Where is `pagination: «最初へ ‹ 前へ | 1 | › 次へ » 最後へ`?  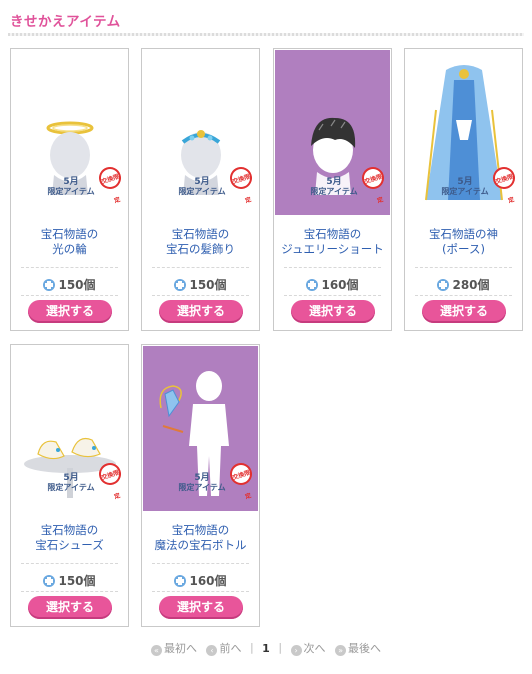
pagination: «最初へ ‹ 前へ | 1 | › 次へ » 最後へ is located at coordinates (266, 650).